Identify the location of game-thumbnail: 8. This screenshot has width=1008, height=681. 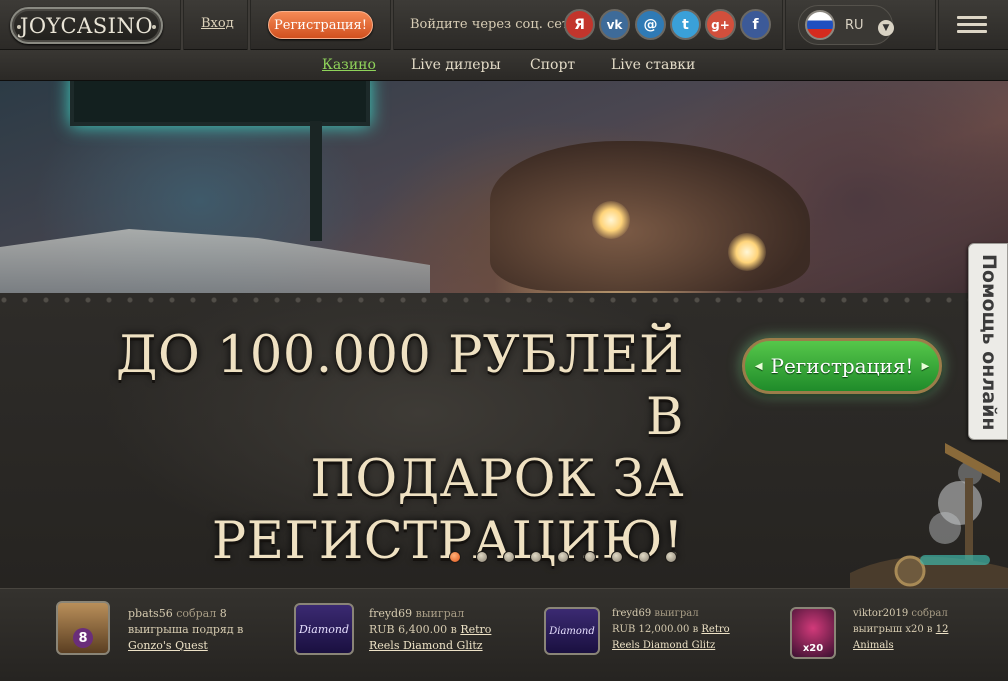
(83, 628).